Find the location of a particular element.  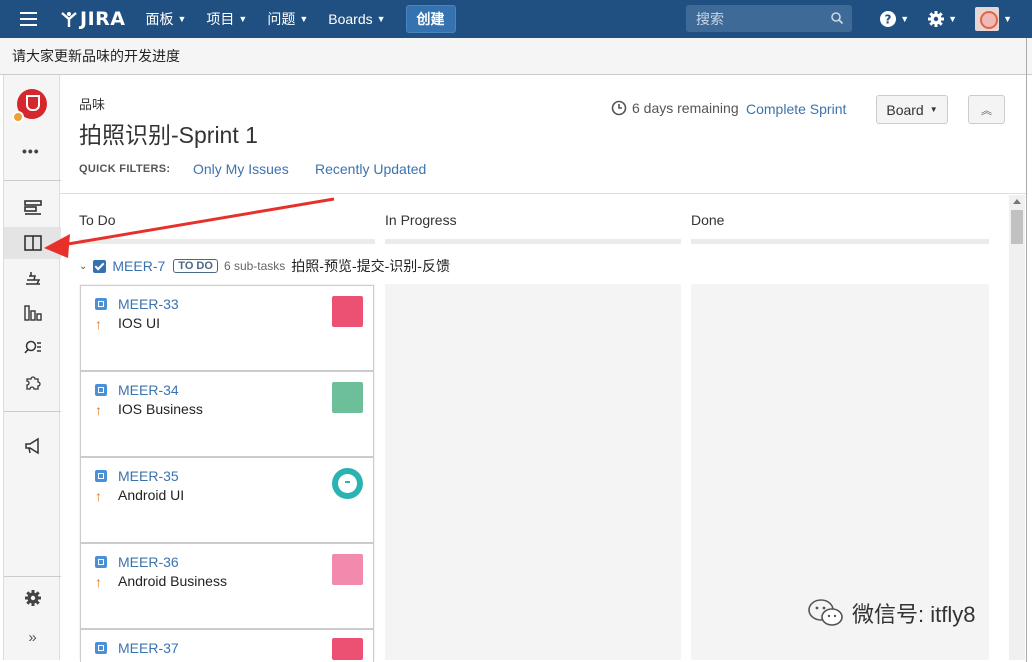

project-sidebar: ••• » is located at coordinates (32, 367).